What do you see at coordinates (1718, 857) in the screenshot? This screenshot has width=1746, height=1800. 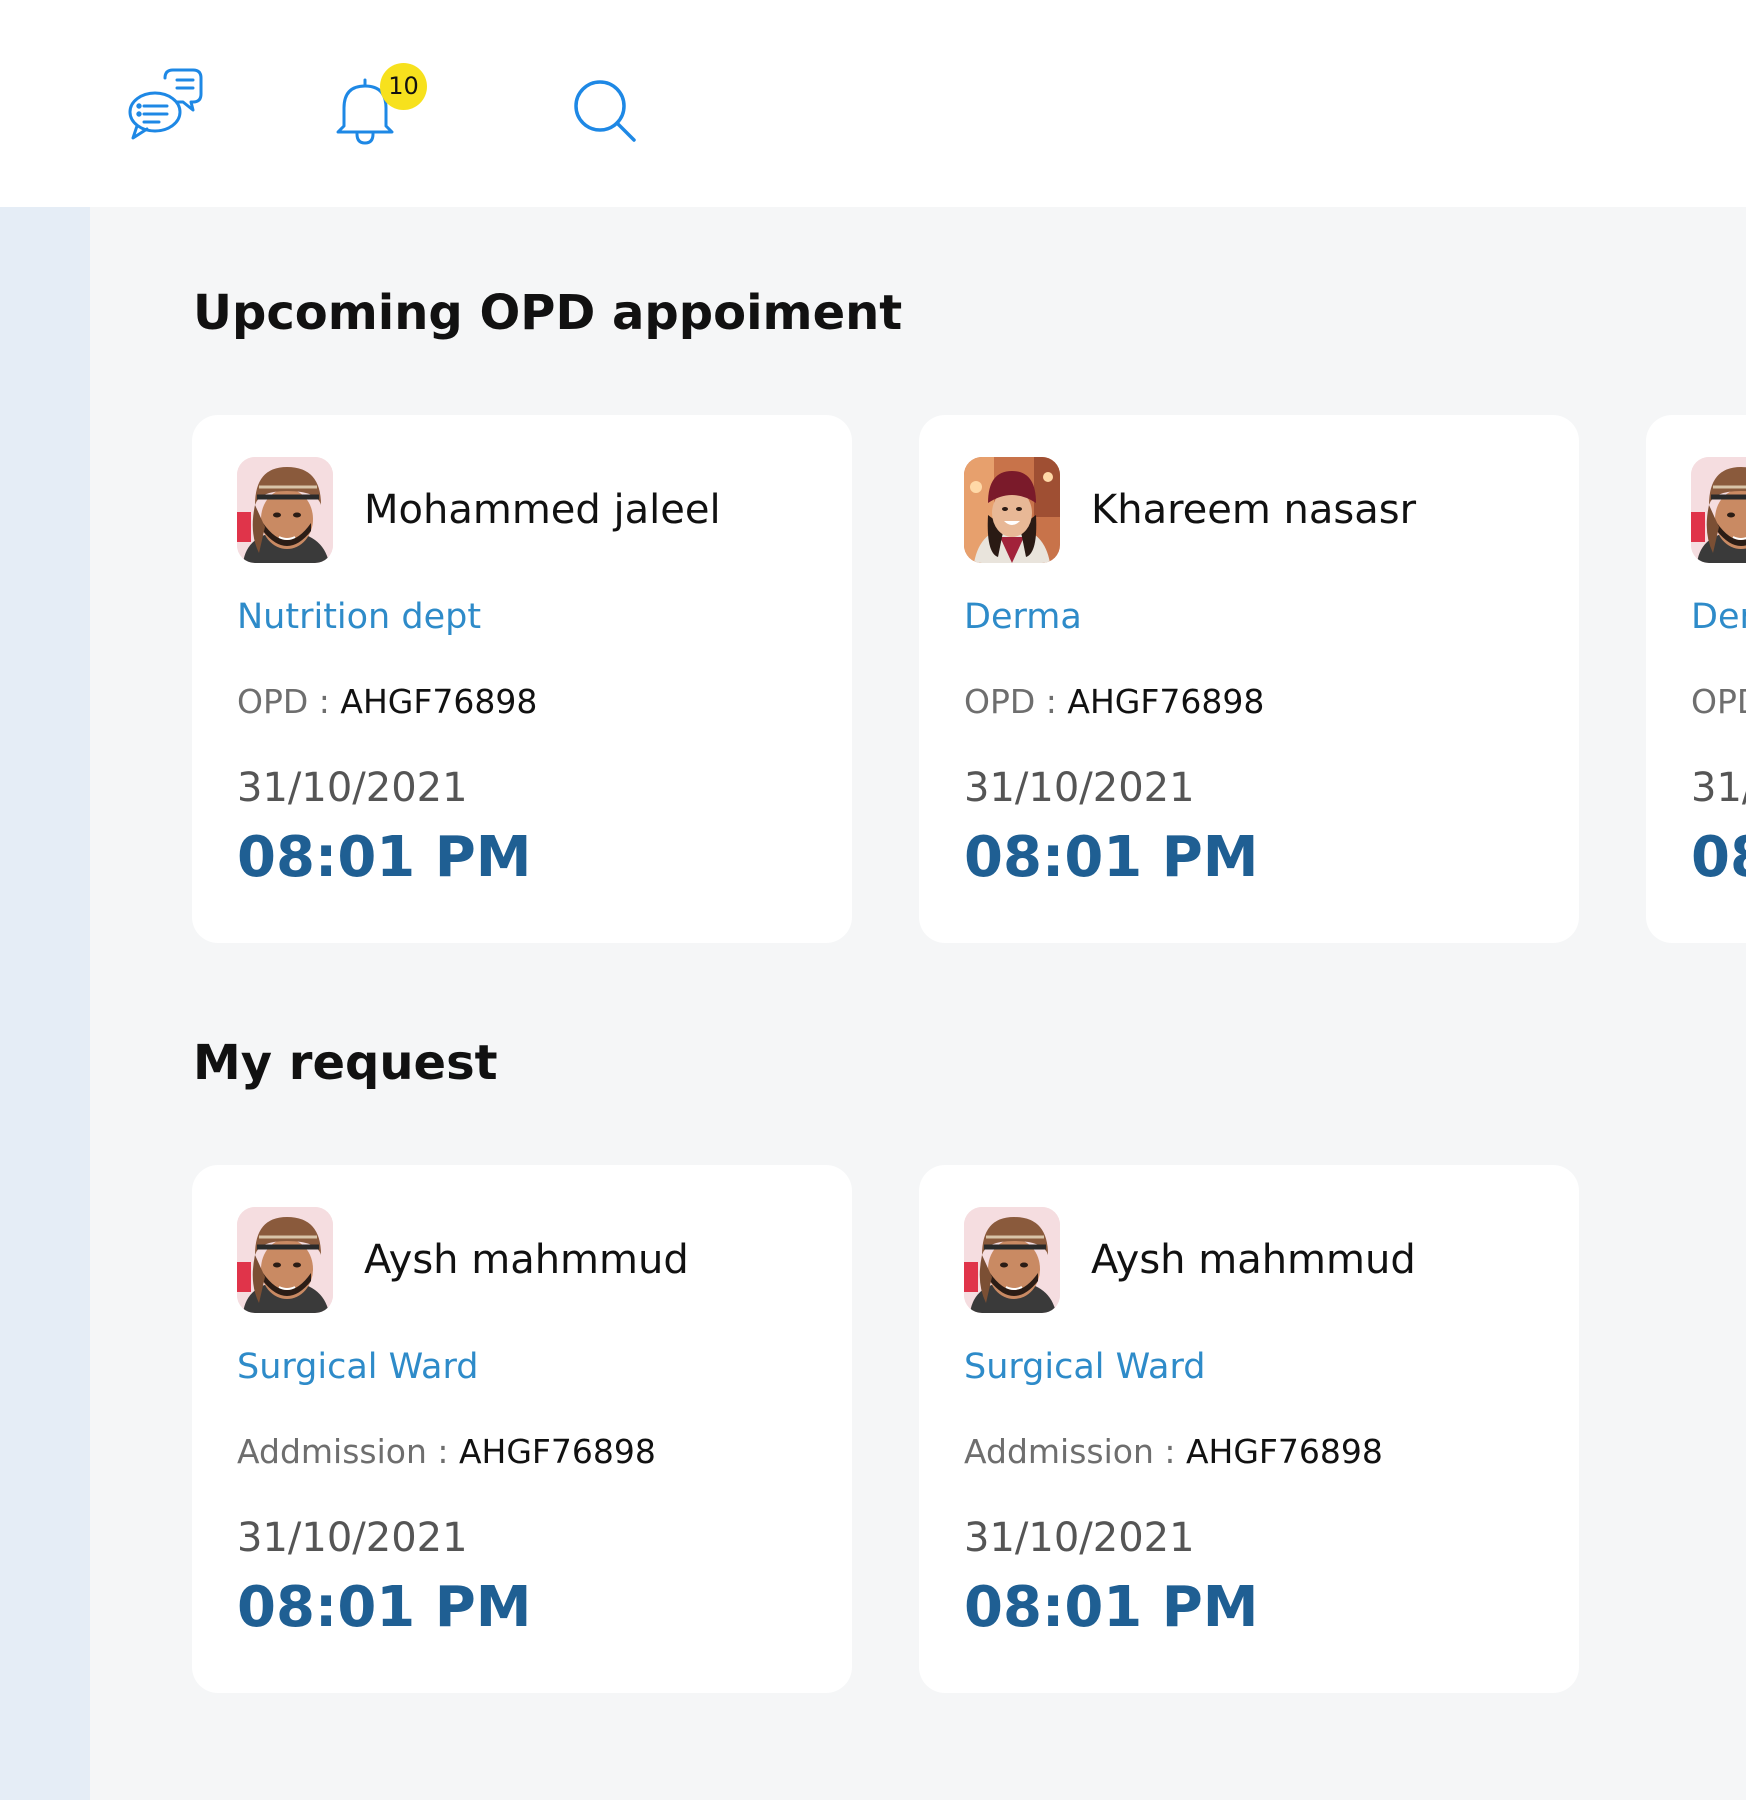 I see `appointment-time: 08` at bounding box center [1718, 857].